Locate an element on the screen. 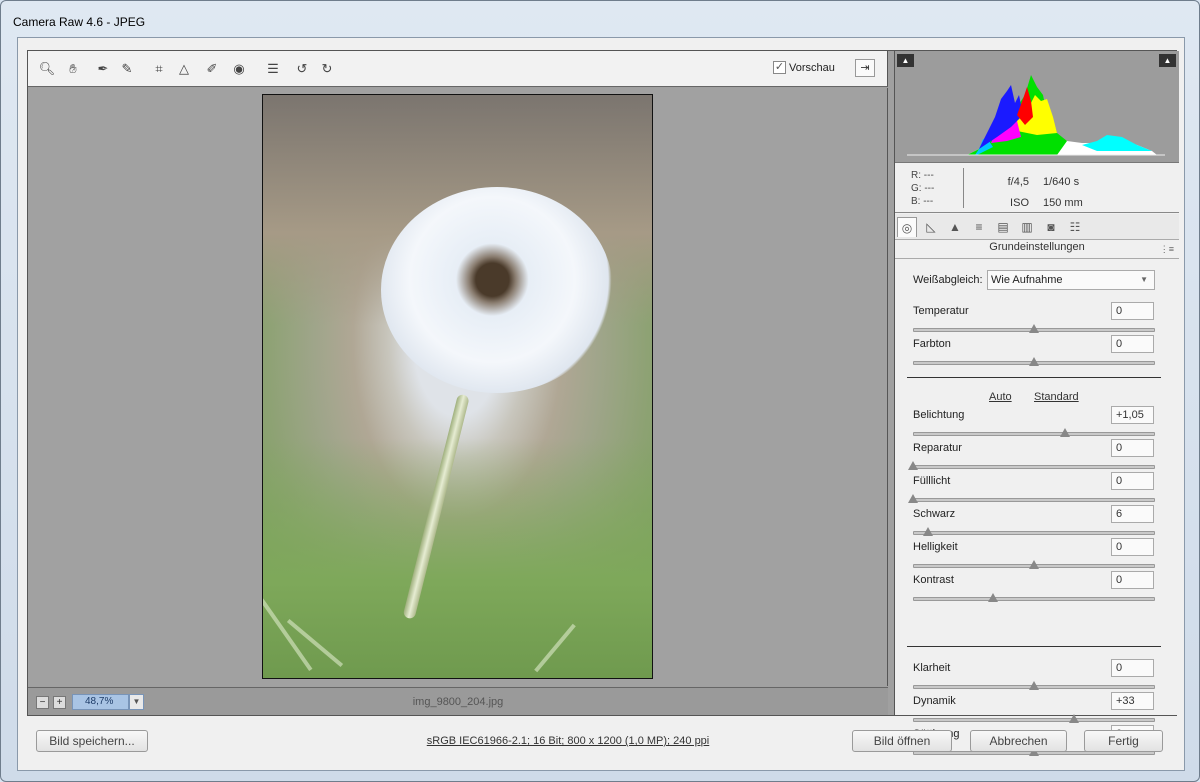 Image resolution: width=1200 pixels, height=782 pixels. contrast-slider-track is located at coordinates (1034, 599).